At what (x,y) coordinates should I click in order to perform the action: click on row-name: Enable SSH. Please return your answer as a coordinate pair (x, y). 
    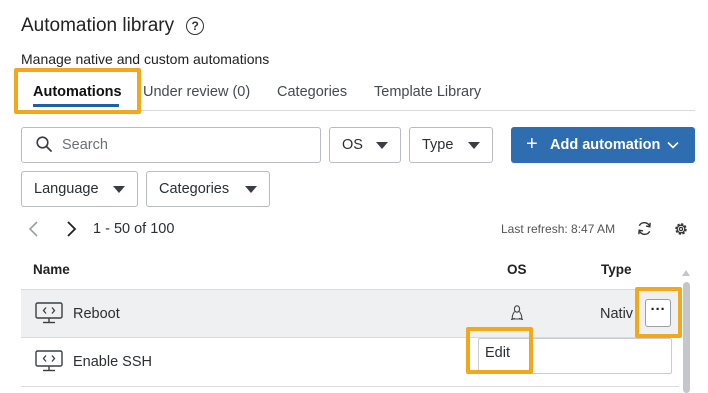
    Looking at the image, I should click on (112, 362).